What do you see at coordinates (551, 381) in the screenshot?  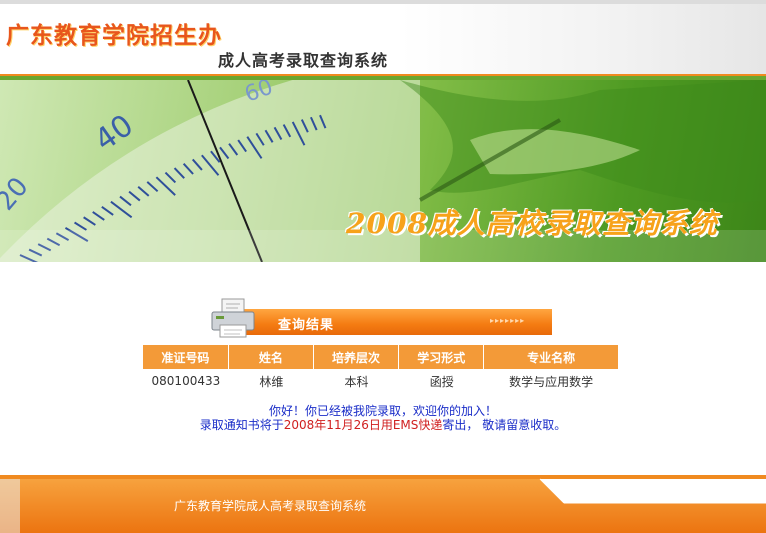 I see `cell-major: 数学与应用数学` at bounding box center [551, 381].